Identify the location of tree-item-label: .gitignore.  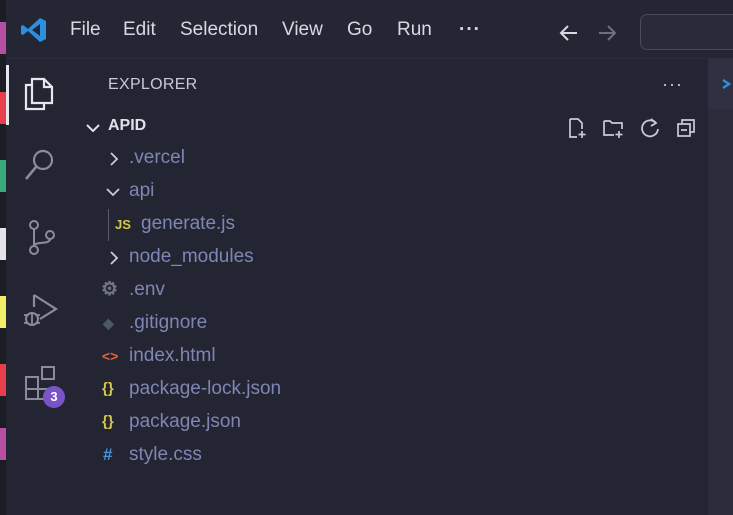
(168, 322).